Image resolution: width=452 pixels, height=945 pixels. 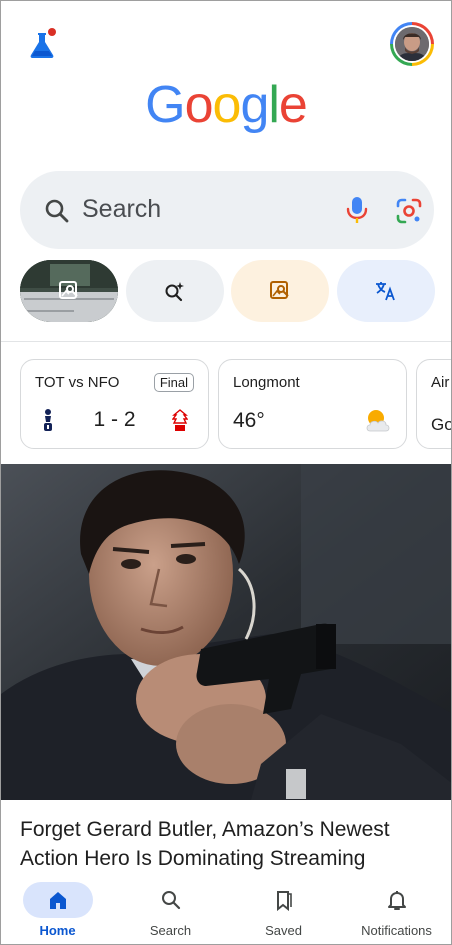 I want to click on nav-search-label: Search, so click(x=170, y=930).